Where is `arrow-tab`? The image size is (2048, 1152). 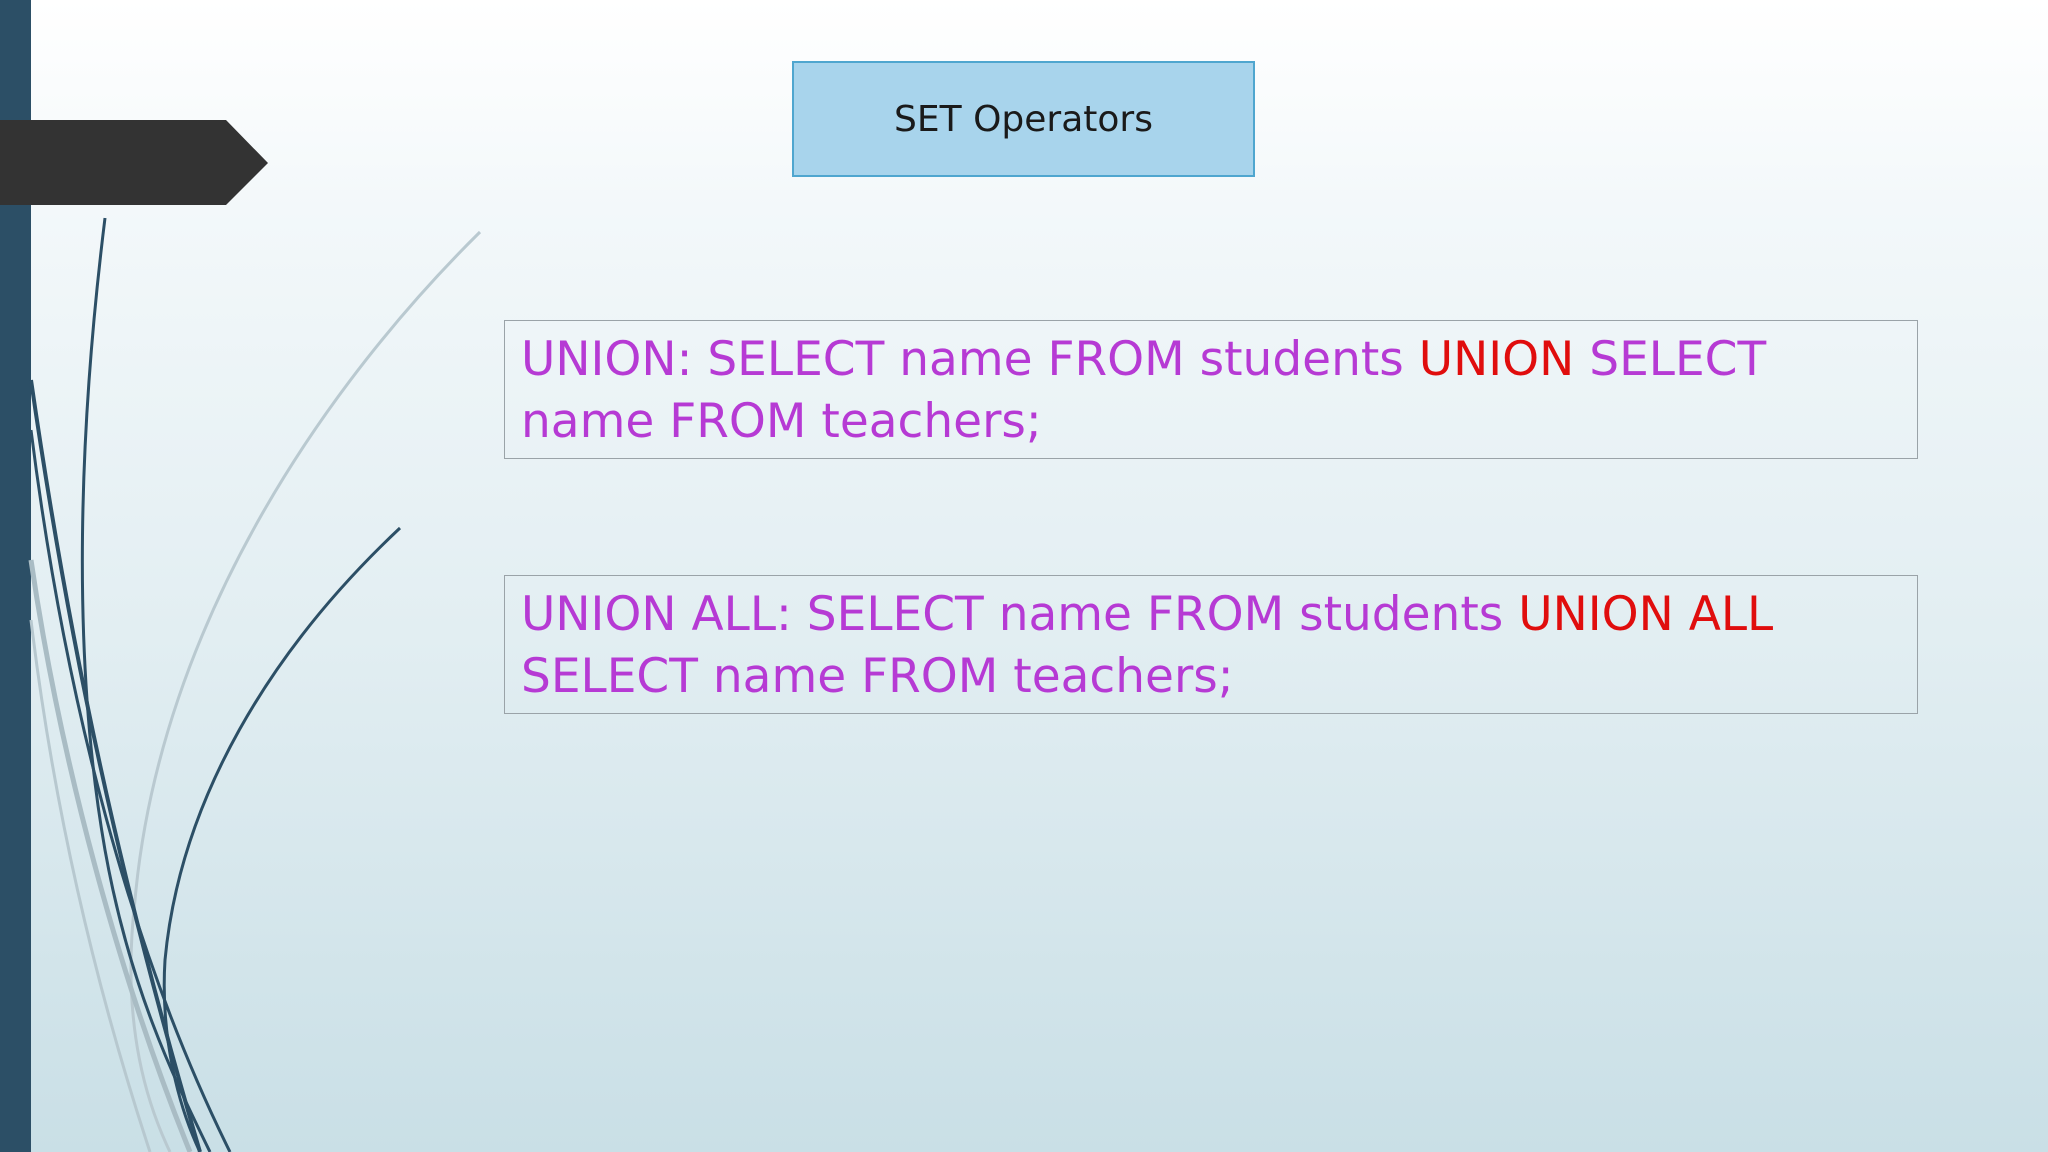 arrow-tab is located at coordinates (134, 162).